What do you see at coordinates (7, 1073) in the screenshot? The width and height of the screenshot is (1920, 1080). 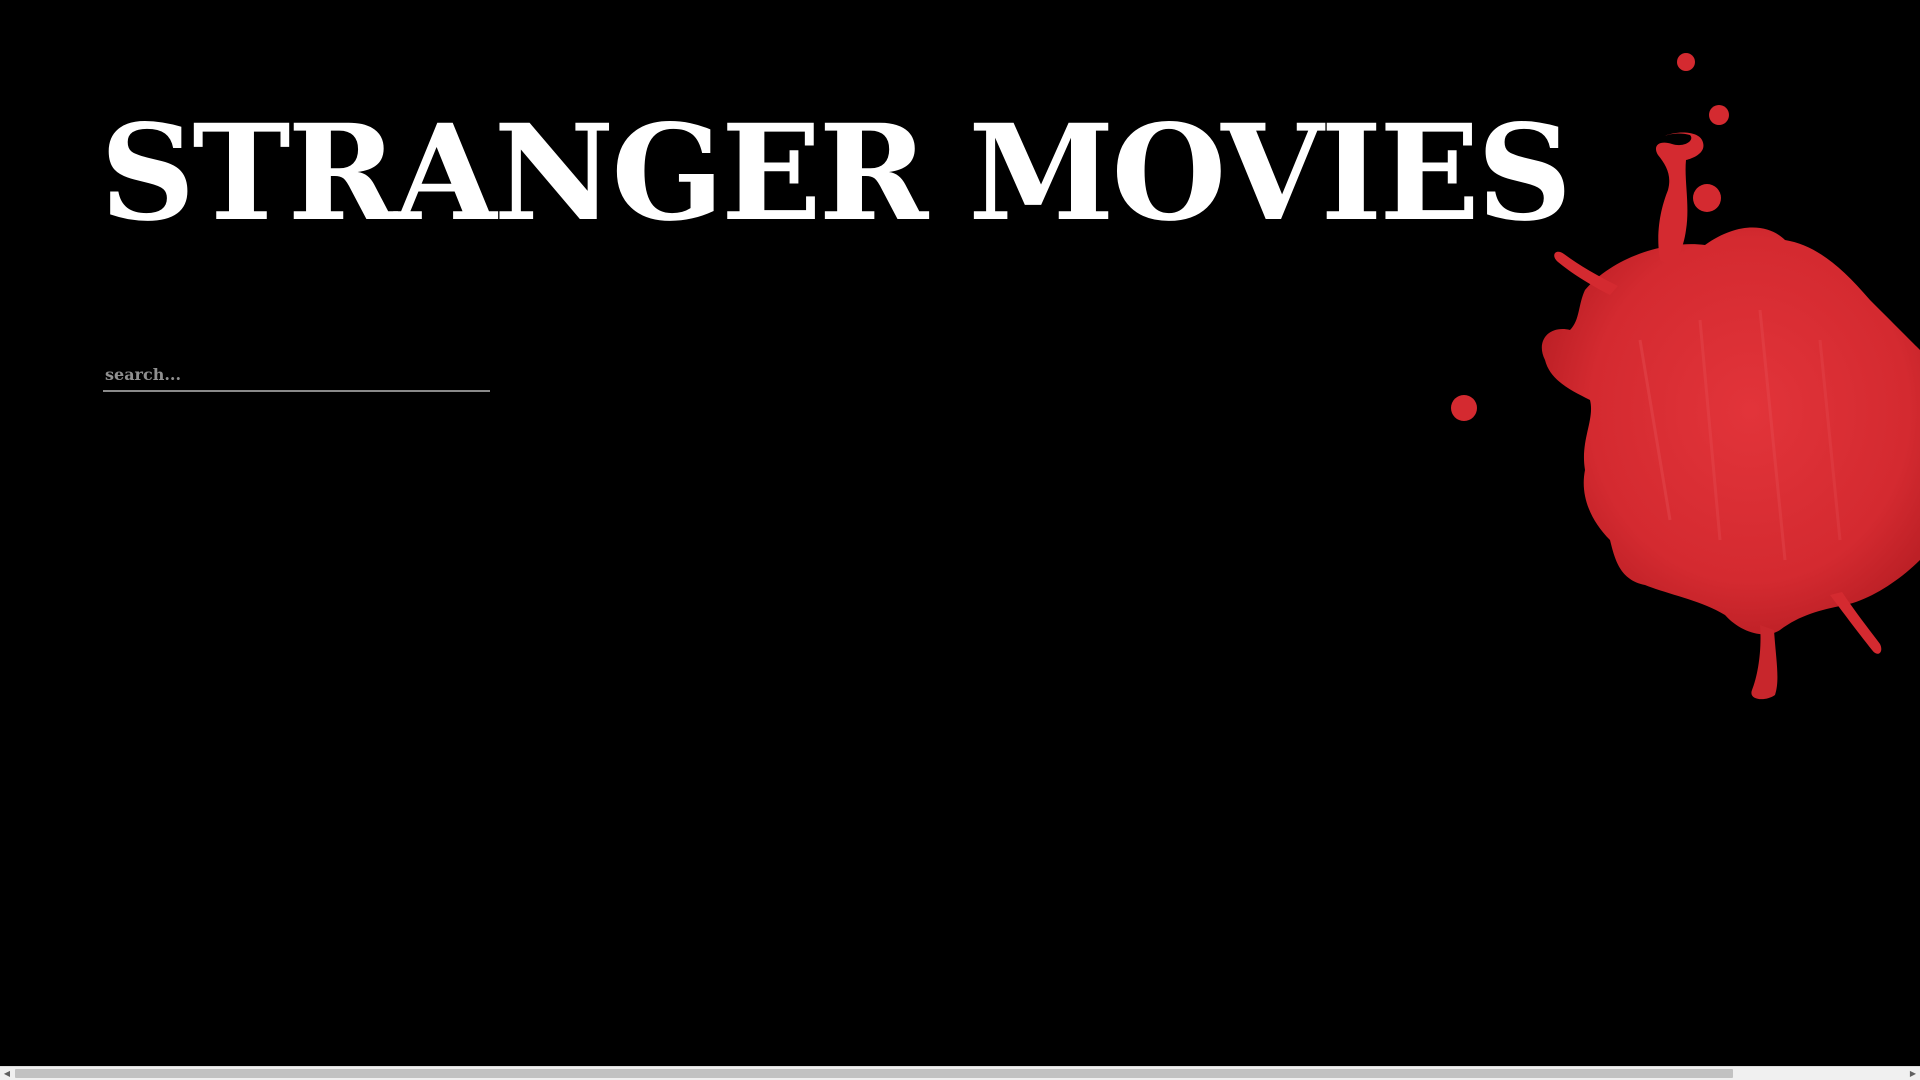 I see `chevron-left-icon: ◀` at bounding box center [7, 1073].